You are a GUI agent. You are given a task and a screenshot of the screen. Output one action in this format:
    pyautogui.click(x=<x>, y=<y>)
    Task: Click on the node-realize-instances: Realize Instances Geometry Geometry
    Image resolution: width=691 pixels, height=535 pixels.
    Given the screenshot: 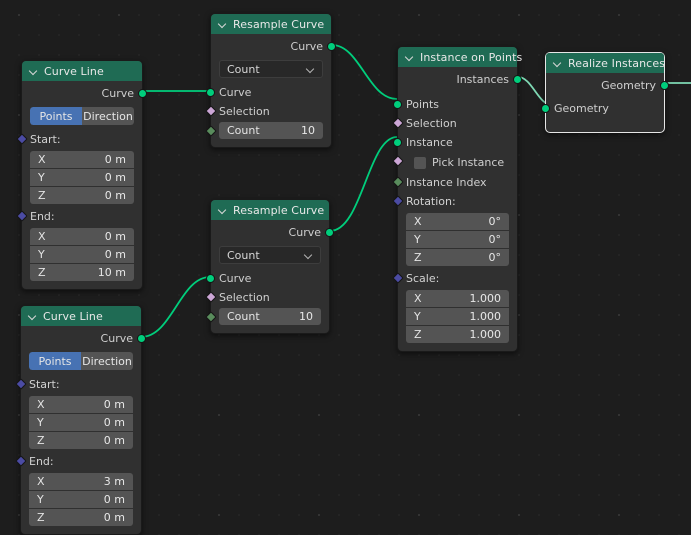 What is the action you would take?
    pyautogui.click(x=605, y=92)
    